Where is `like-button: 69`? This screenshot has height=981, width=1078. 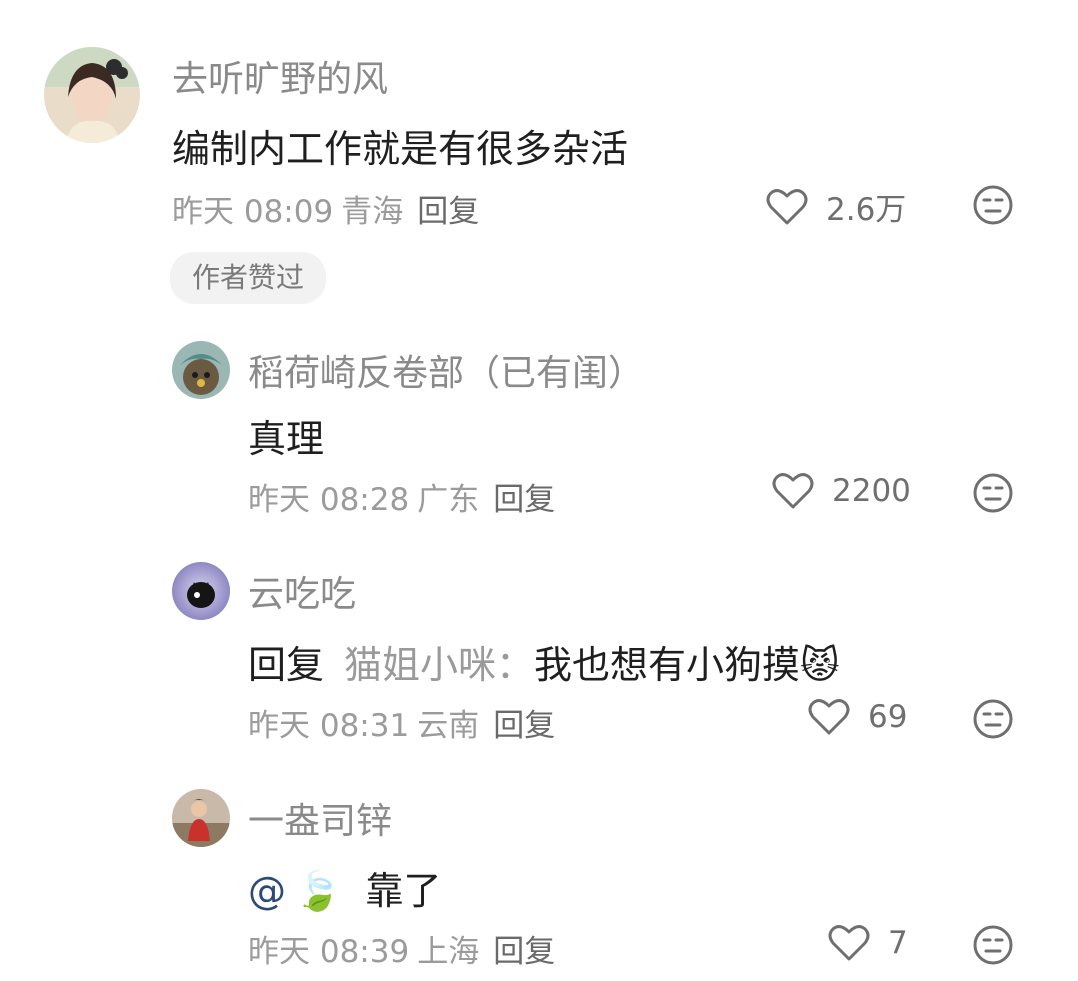
like-button: 69 is located at coordinates (857, 717).